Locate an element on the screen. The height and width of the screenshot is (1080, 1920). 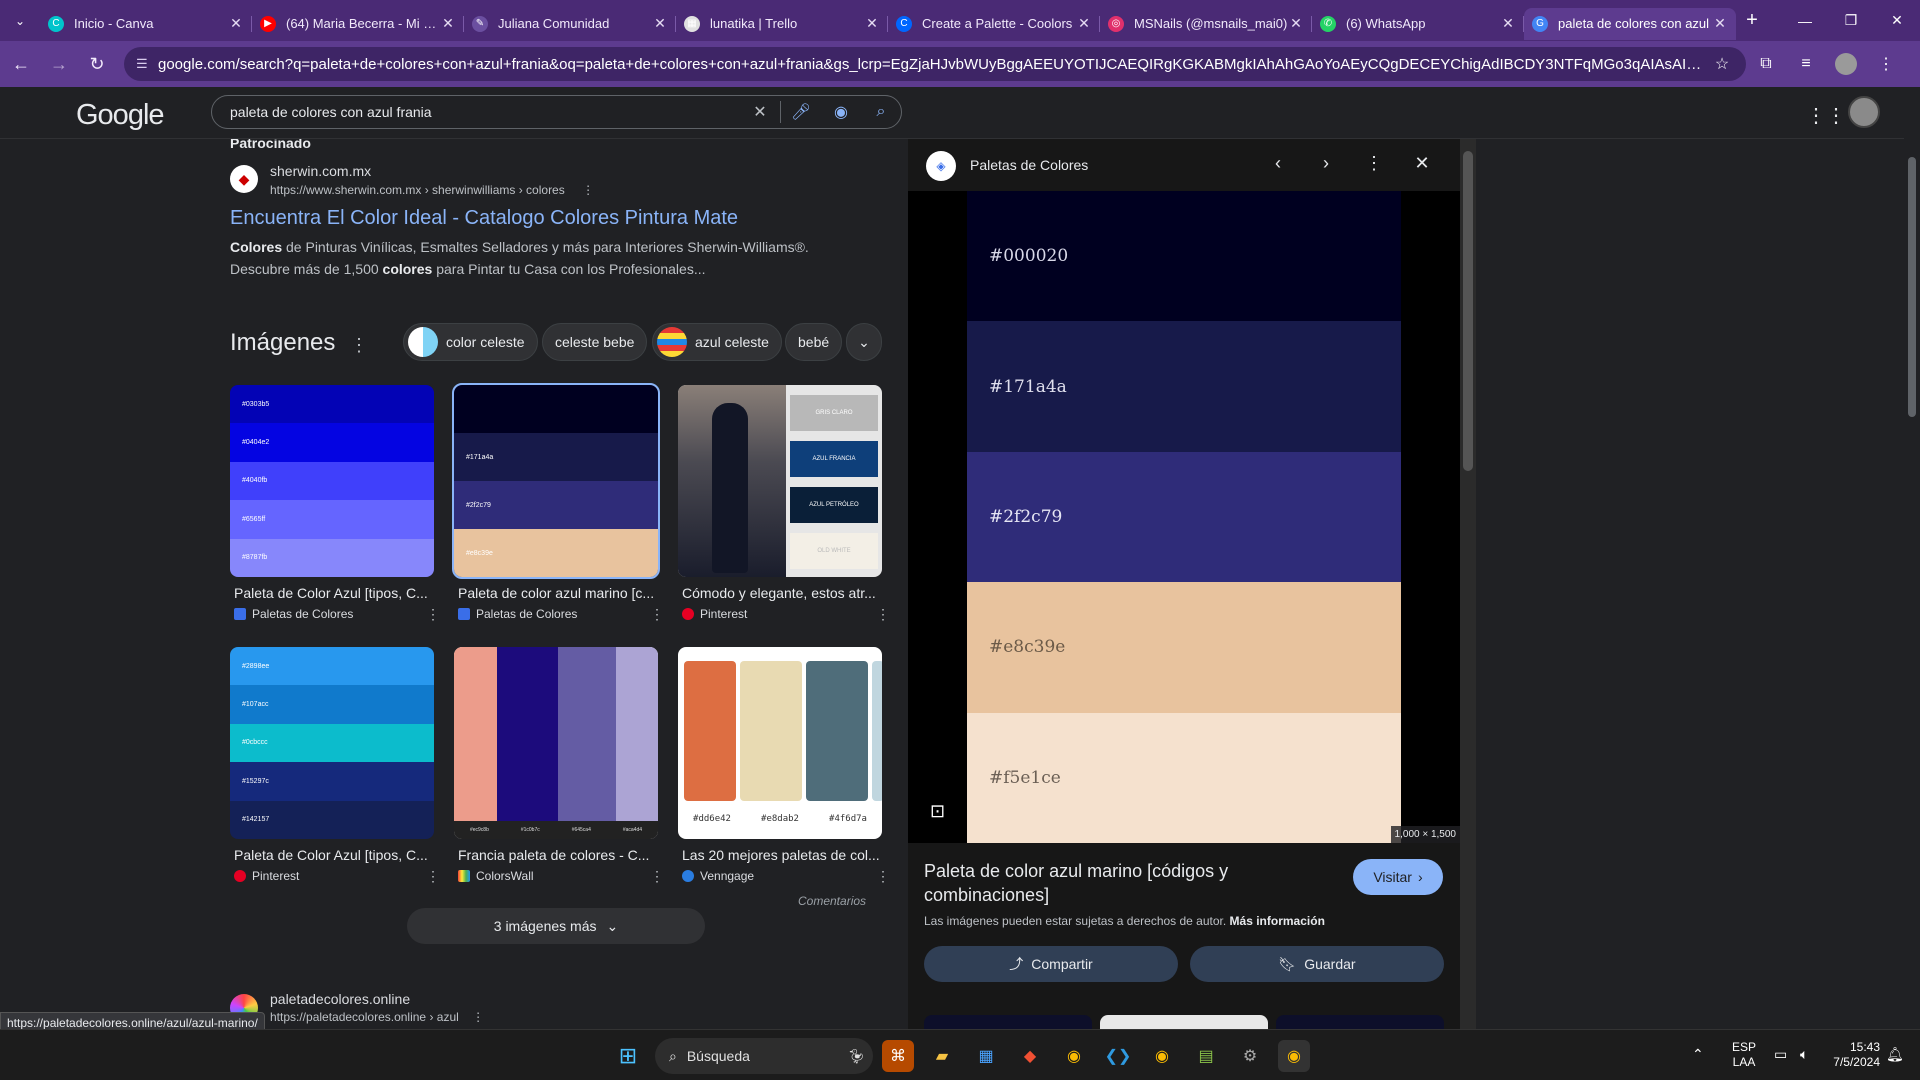
image-source-4: Pinterest is located at coordinates (336, 876).